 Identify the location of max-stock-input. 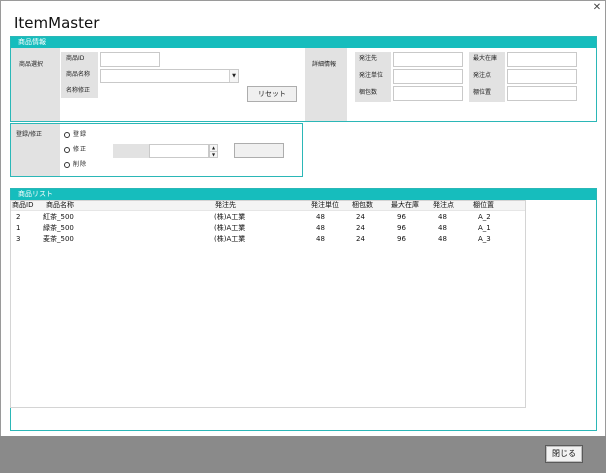
(542, 59).